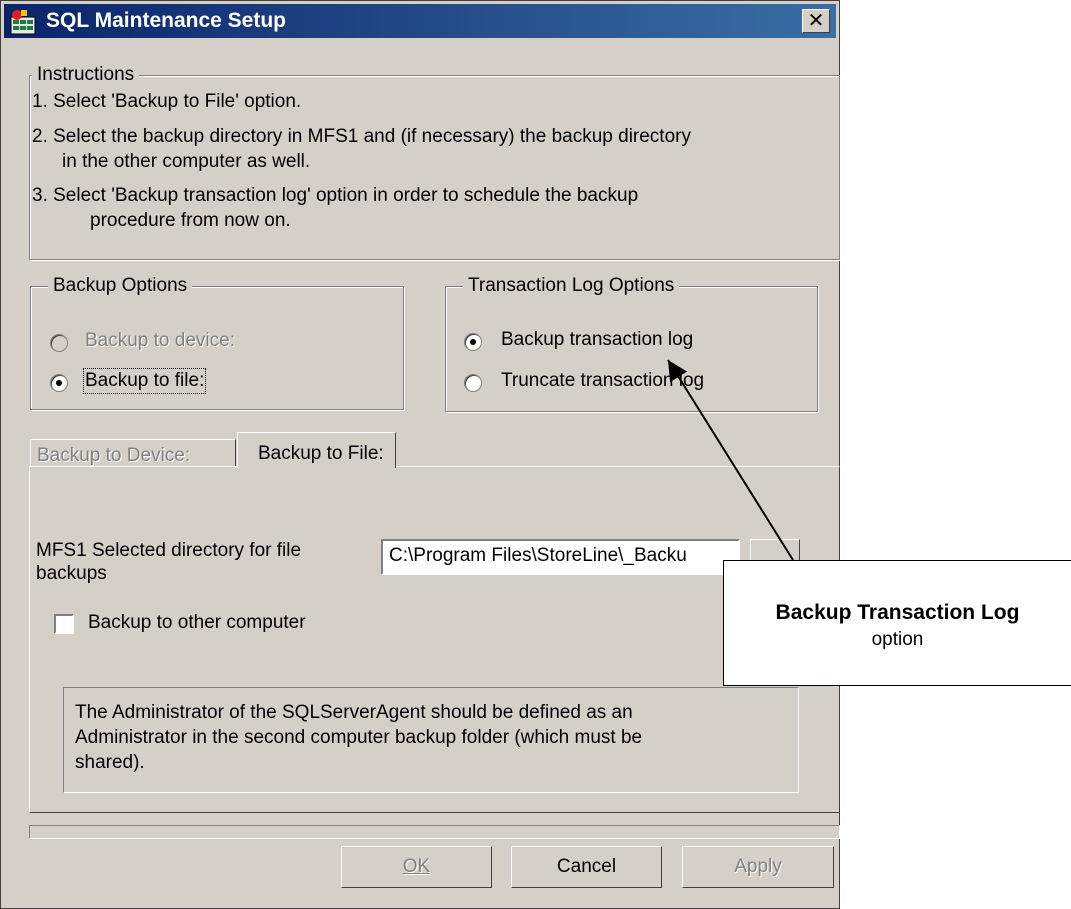 The height and width of the screenshot is (909, 1071). I want to click on callout-subtitle: option, so click(897, 639).